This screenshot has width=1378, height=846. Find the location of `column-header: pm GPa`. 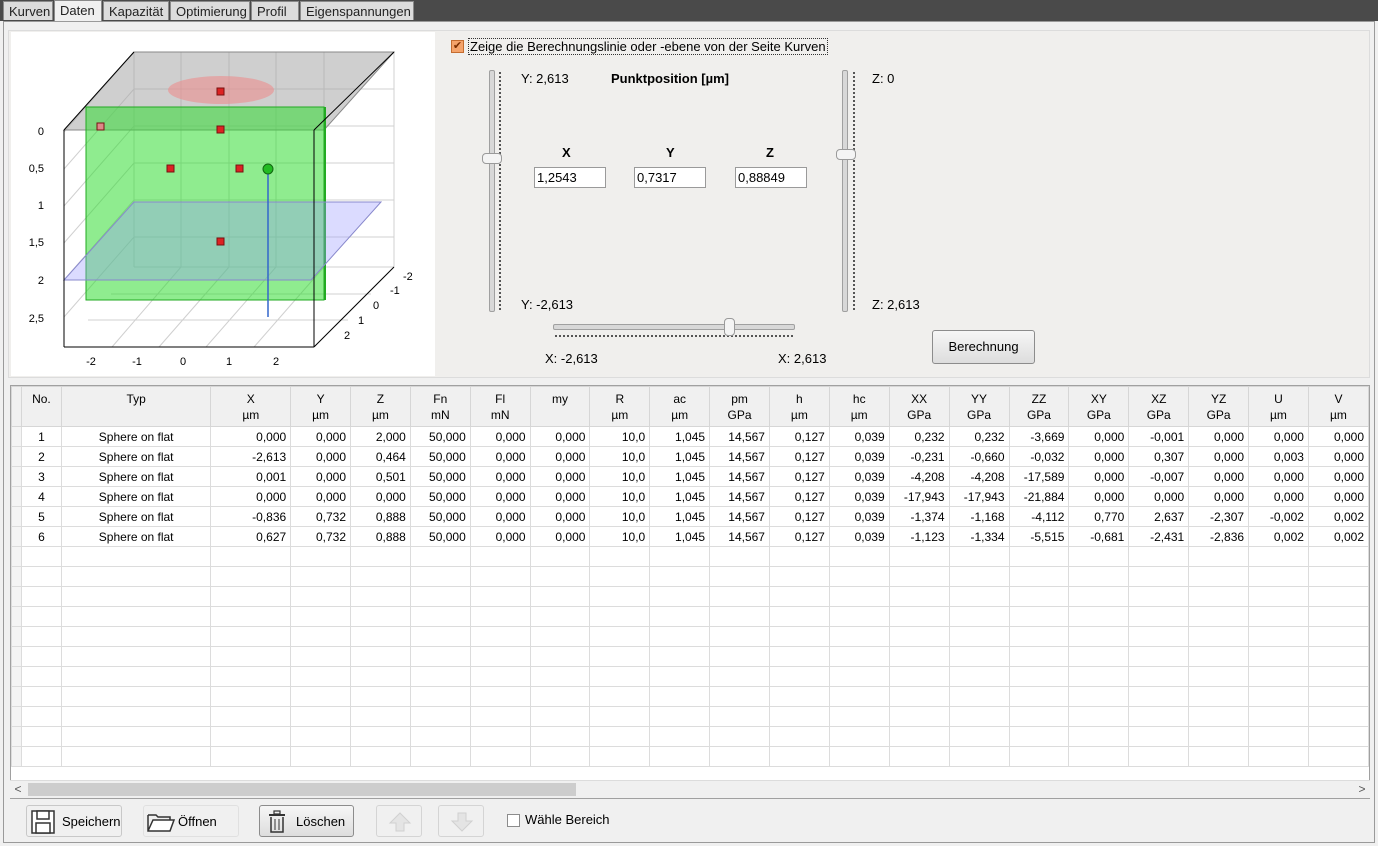

column-header: pm GPa is located at coordinates (739, 406).